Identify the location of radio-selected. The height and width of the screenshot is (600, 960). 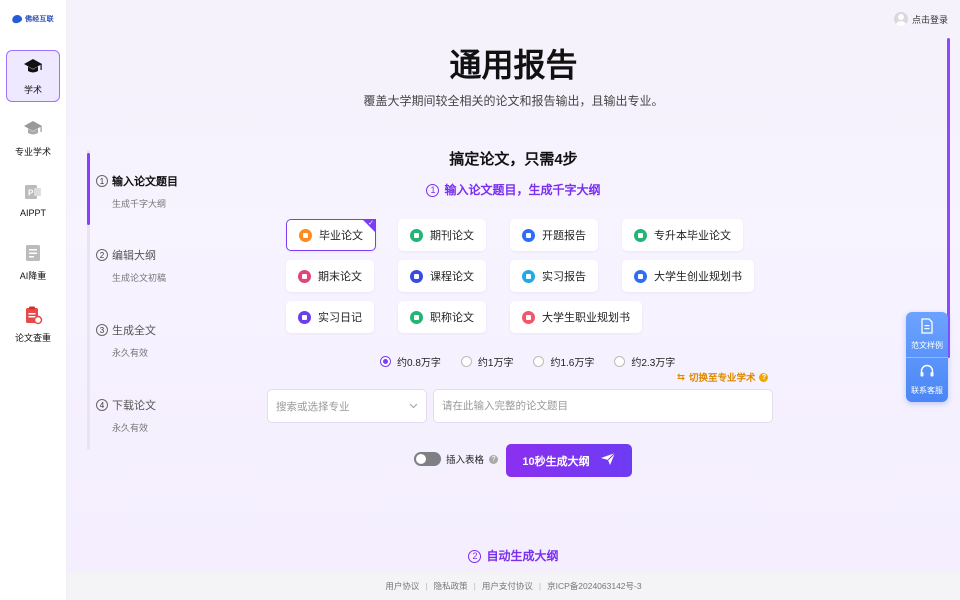
(385, 361).